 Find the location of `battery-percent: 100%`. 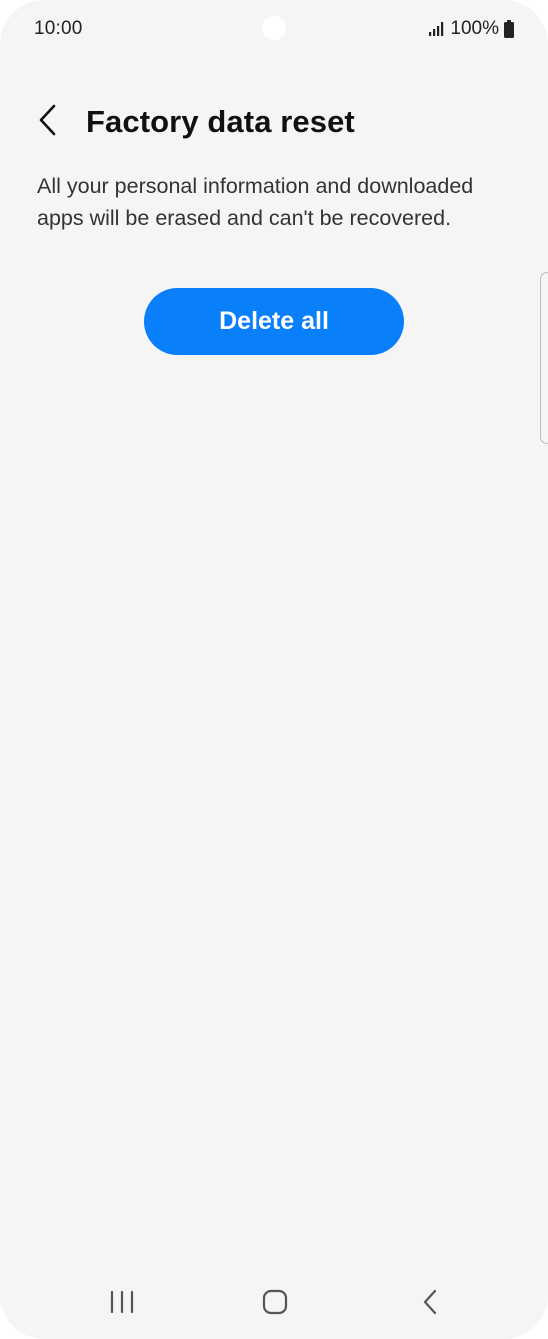

battery-percent: 100% is located at coordinates (474, 28).